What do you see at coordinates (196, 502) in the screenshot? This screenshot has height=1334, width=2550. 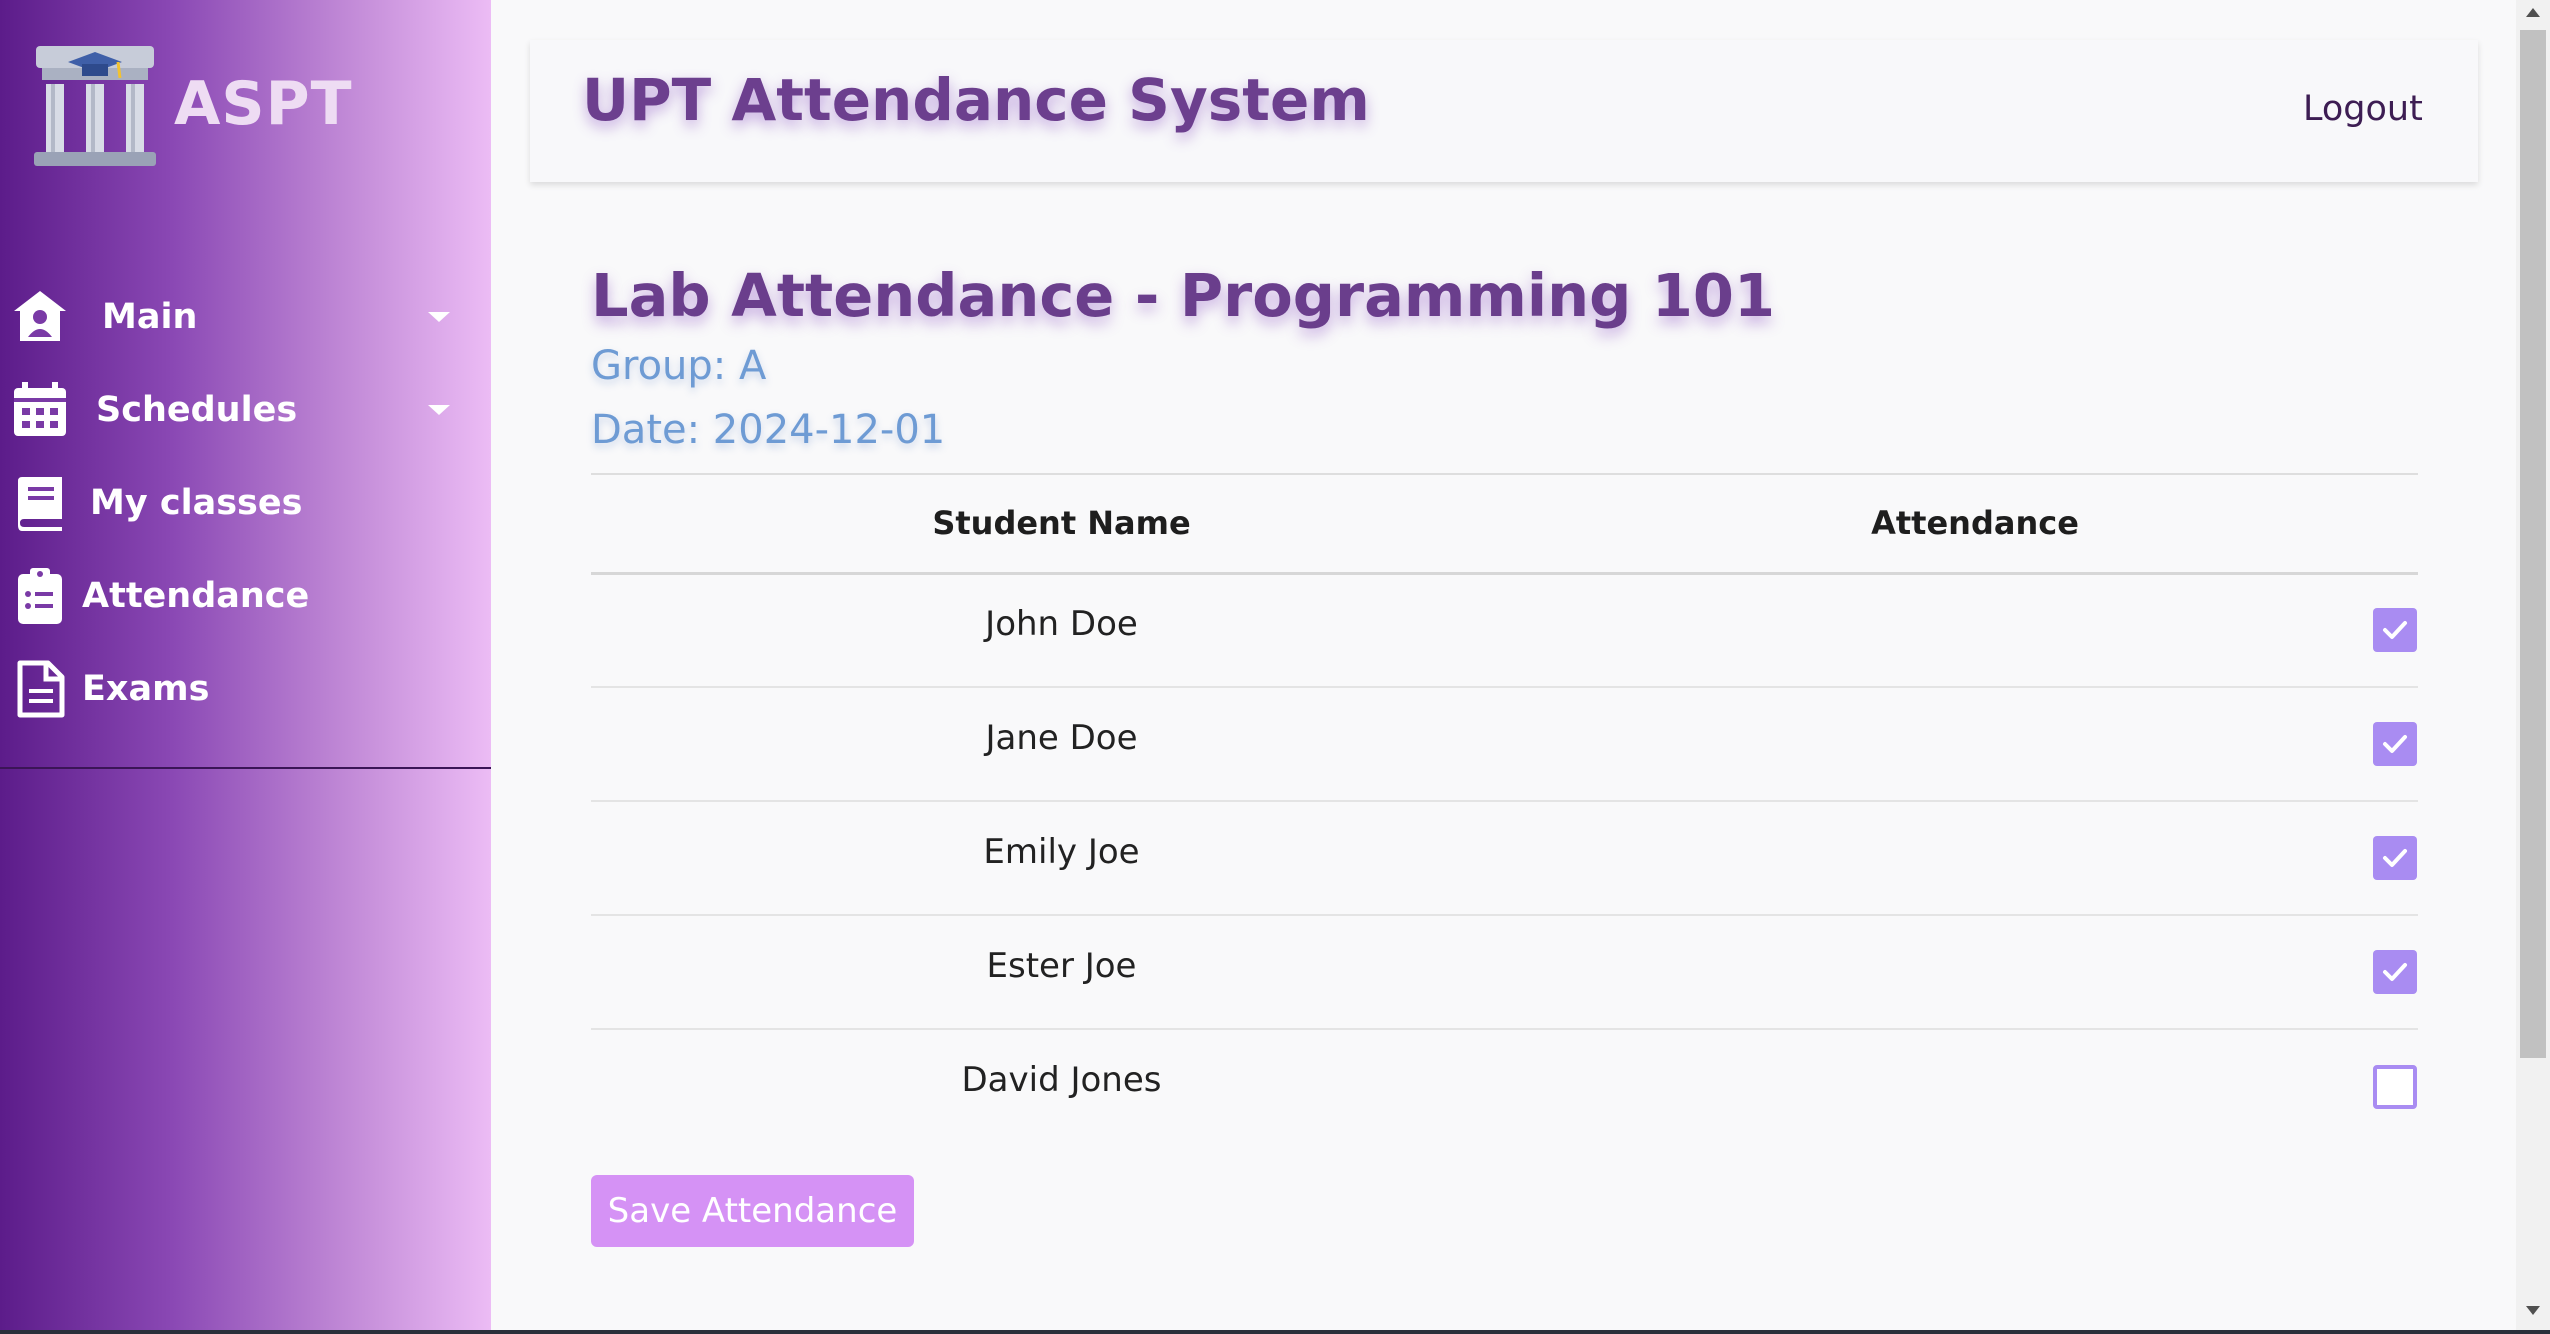 I see `sidebar-item-label: My classes` at bounding box center [196, 502].